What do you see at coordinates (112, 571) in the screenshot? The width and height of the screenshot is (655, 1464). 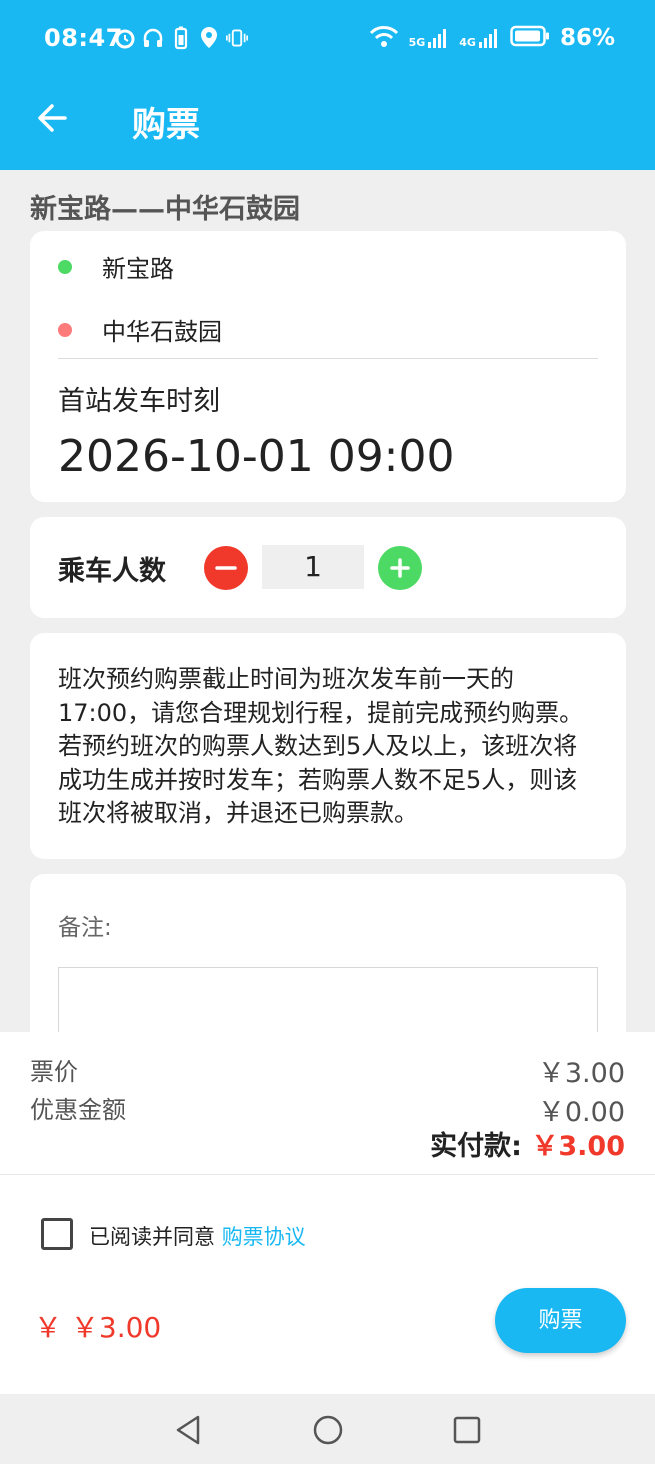 I see `passenger-count-label: 乘车人数` at bounding box center [112, 571].